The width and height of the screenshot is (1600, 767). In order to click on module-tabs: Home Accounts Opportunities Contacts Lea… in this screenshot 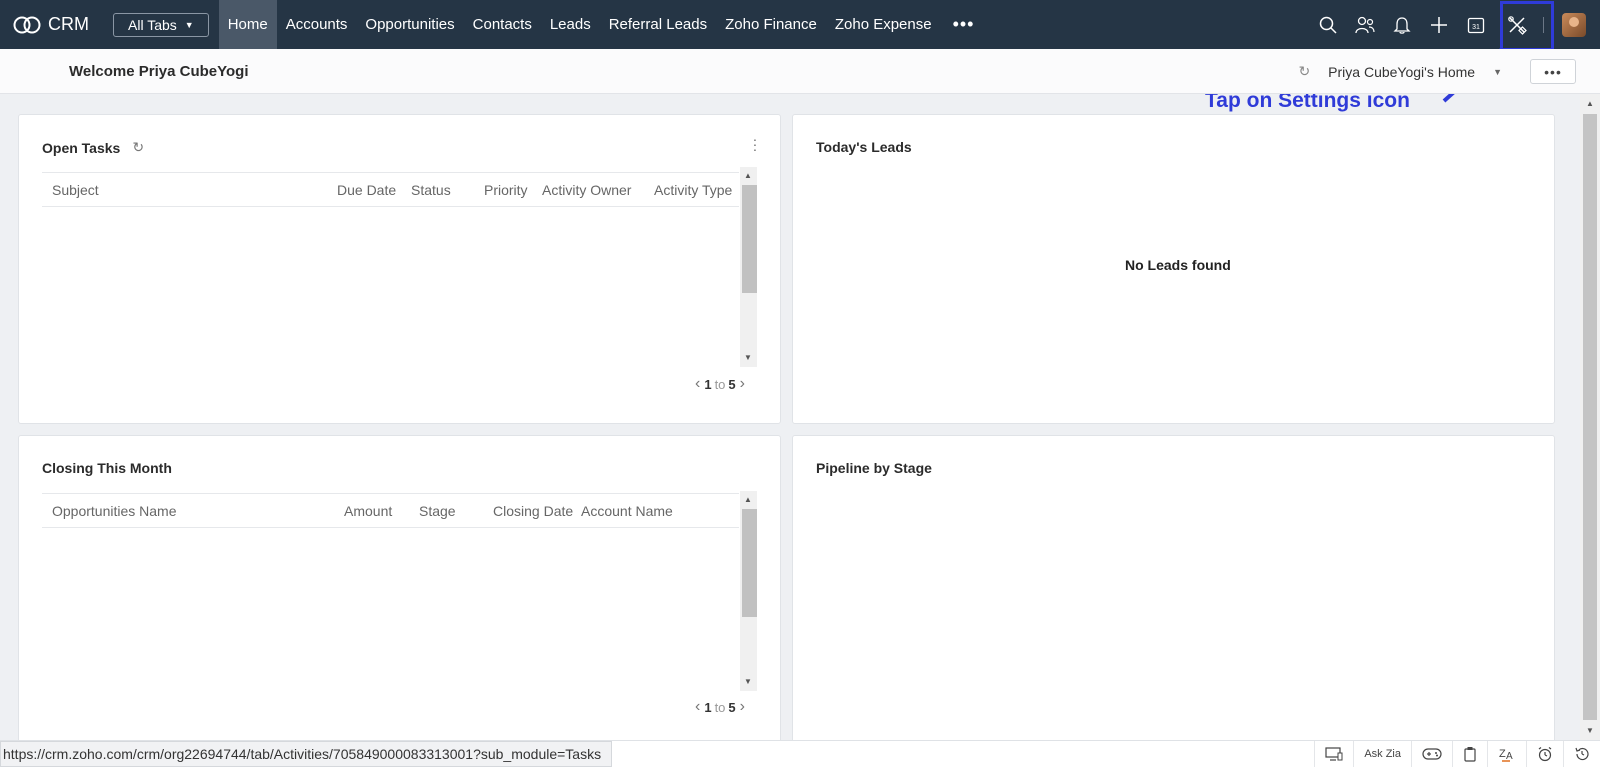, I will do `click(579, 24)`.